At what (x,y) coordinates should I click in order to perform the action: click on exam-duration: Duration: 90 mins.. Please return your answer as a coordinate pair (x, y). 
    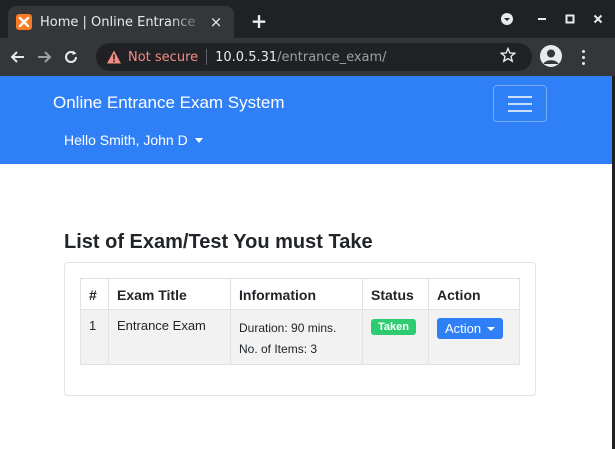
    Looking at the image, I should click on (288, 328).